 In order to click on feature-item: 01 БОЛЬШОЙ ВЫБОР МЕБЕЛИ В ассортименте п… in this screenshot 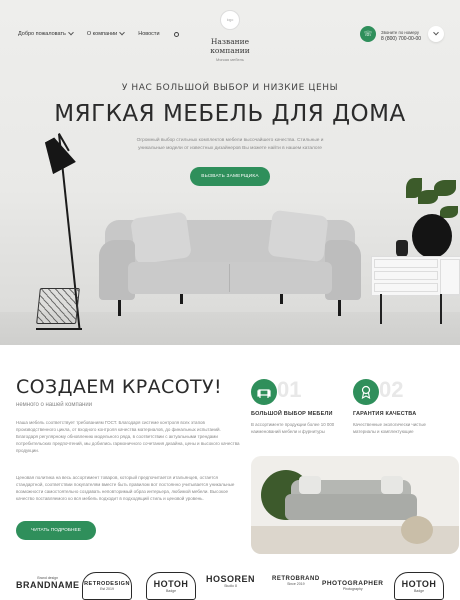, I will do `click(298, 406)`.